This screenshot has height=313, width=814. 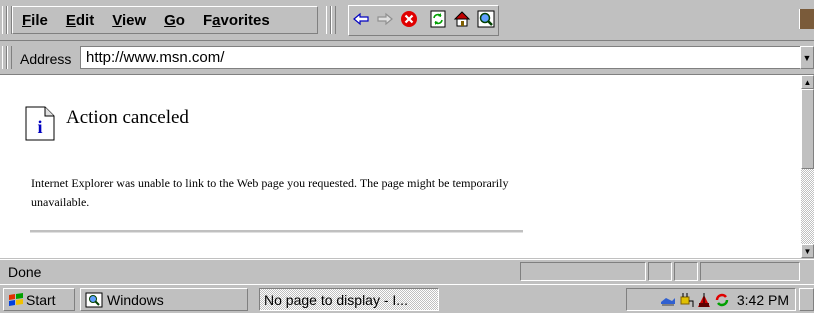 I want to click on forward-icon, so click(x=385, y=19).